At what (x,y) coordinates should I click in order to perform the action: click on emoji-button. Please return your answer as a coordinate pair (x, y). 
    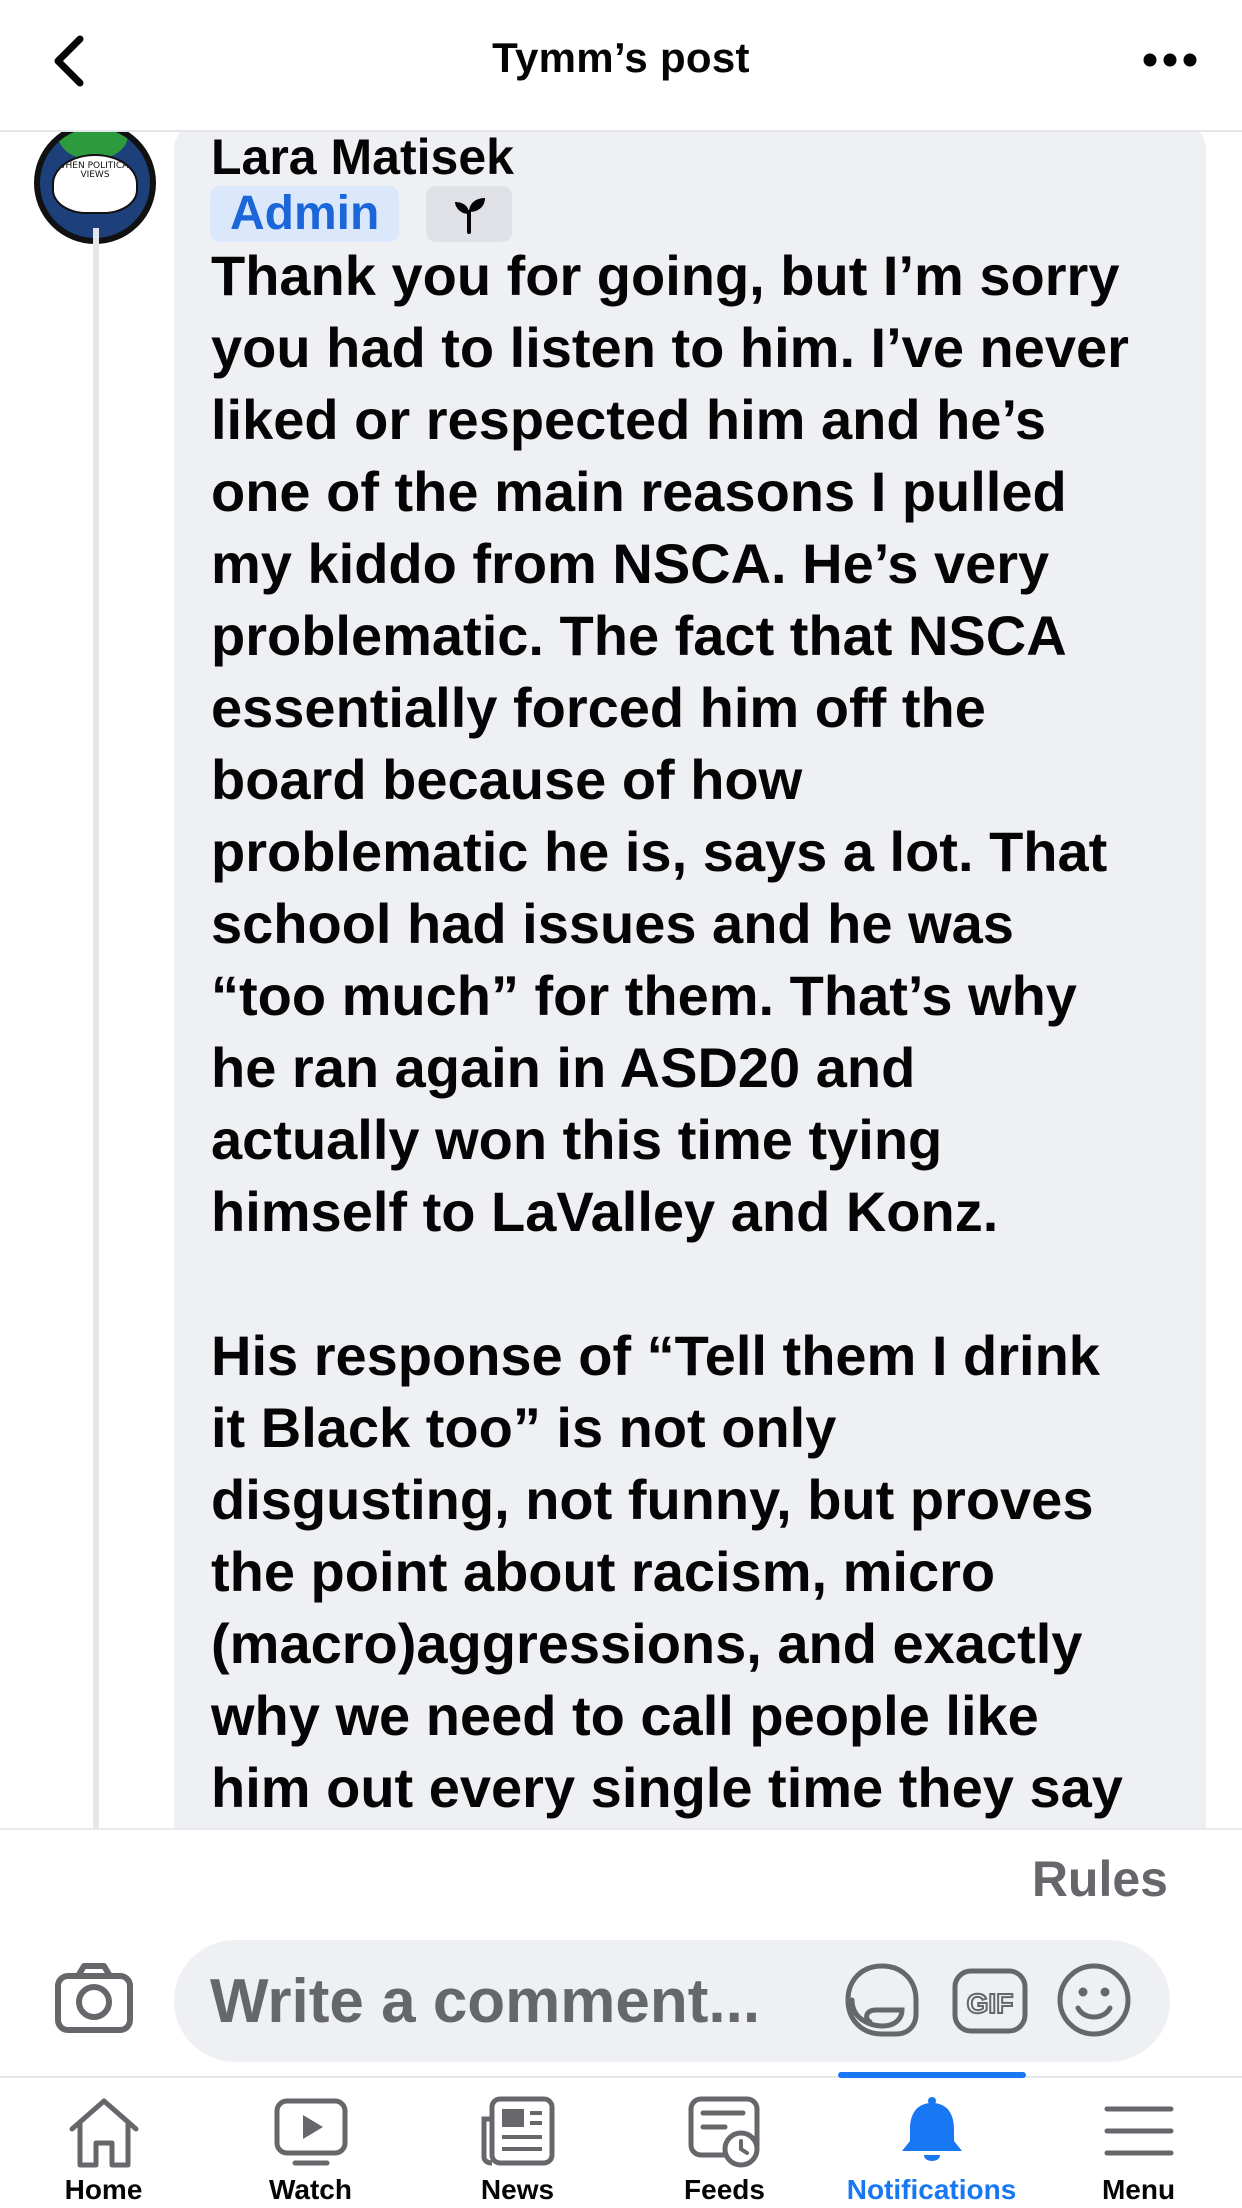
    Looking at the image, I should click on (1094, 2000).